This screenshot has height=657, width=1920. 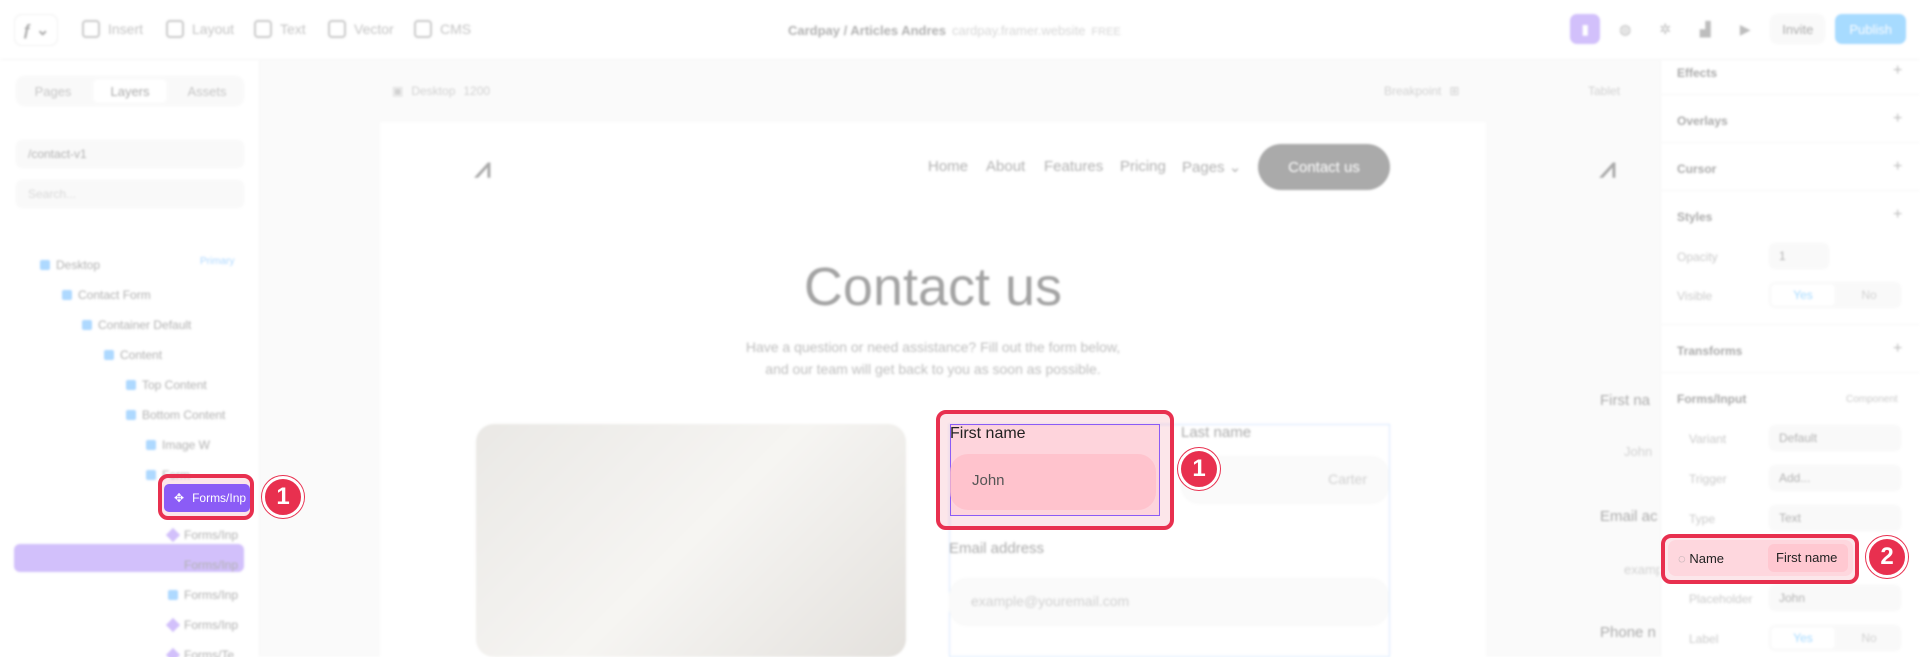 What do you see at coordinates (166, 385) in the screenshot?
I see `layer-top-content: Top Content` at bounding box center [166, 385].